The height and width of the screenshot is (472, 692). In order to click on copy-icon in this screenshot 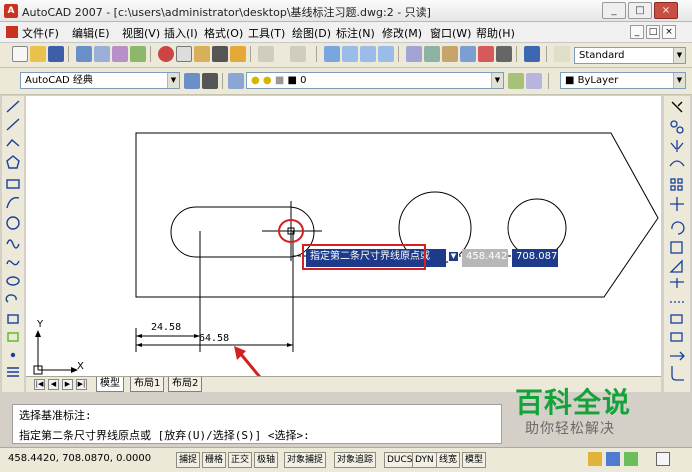, I will do `click(184, 54)`.